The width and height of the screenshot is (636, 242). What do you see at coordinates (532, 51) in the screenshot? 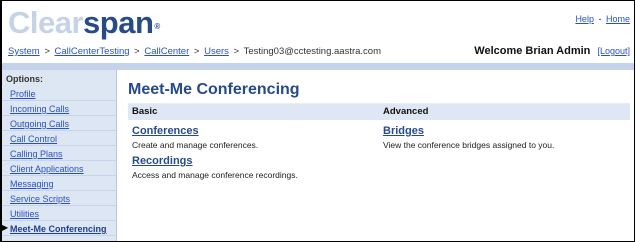
I see `welcome-text: Welcome Brian Admin` at bounding box center [532, 51].